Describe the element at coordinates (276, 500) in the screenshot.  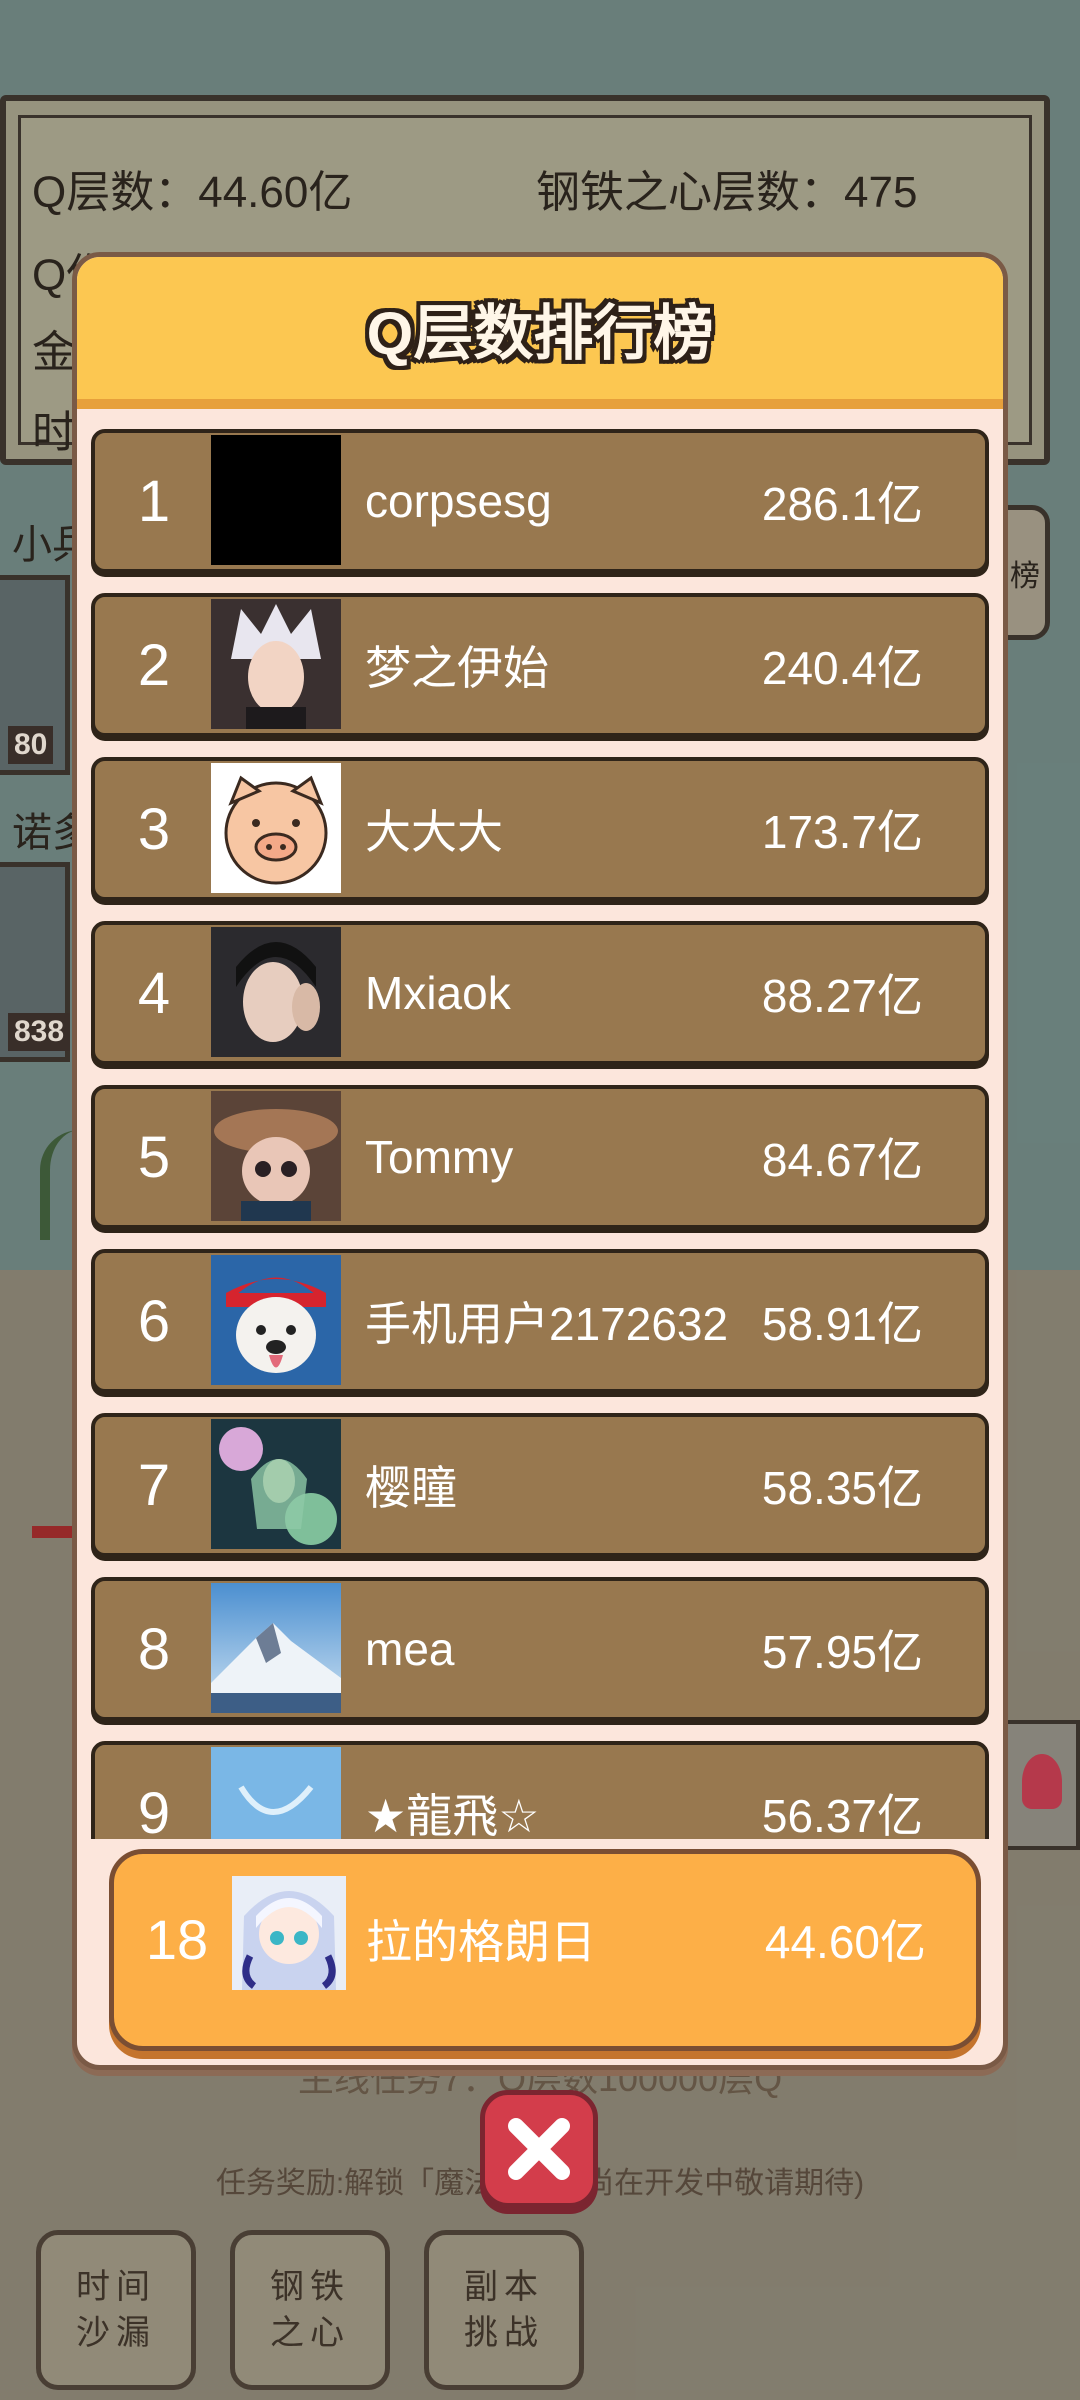
I see `black-avatar` at that location.